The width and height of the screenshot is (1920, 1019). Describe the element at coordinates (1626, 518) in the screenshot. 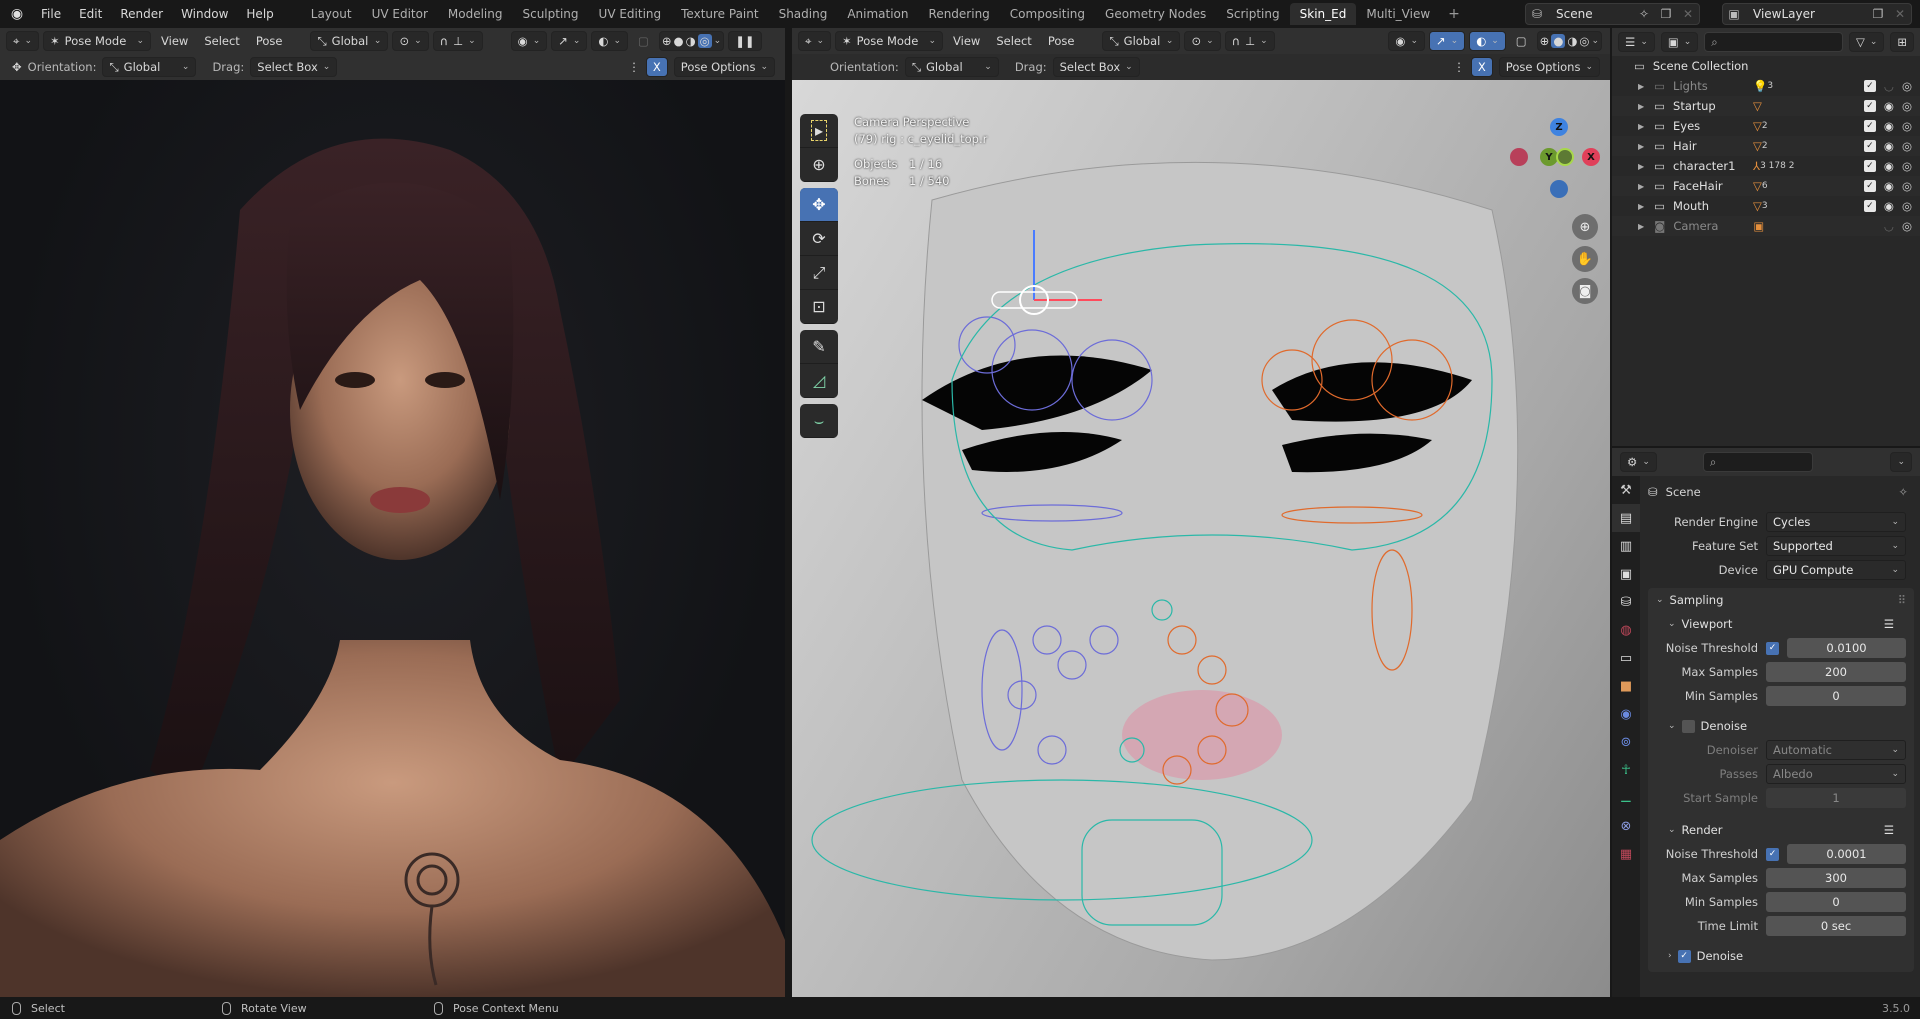

I see `render-tab: ▤` at that location.